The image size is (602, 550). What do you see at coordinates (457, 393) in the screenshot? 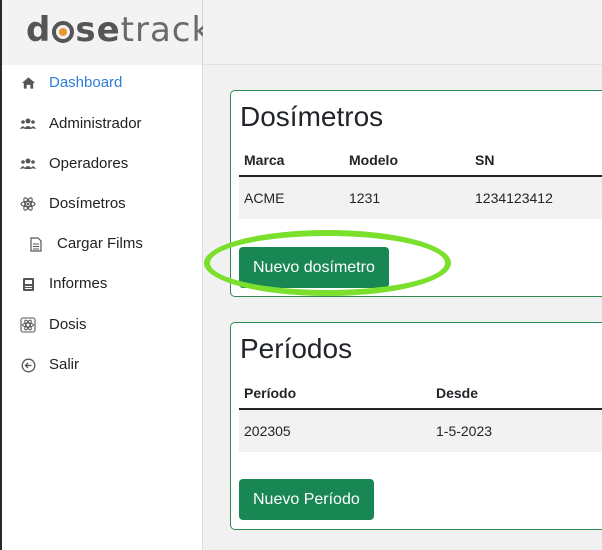
I see `column-header: Desde` at bounding box center [457, 393].